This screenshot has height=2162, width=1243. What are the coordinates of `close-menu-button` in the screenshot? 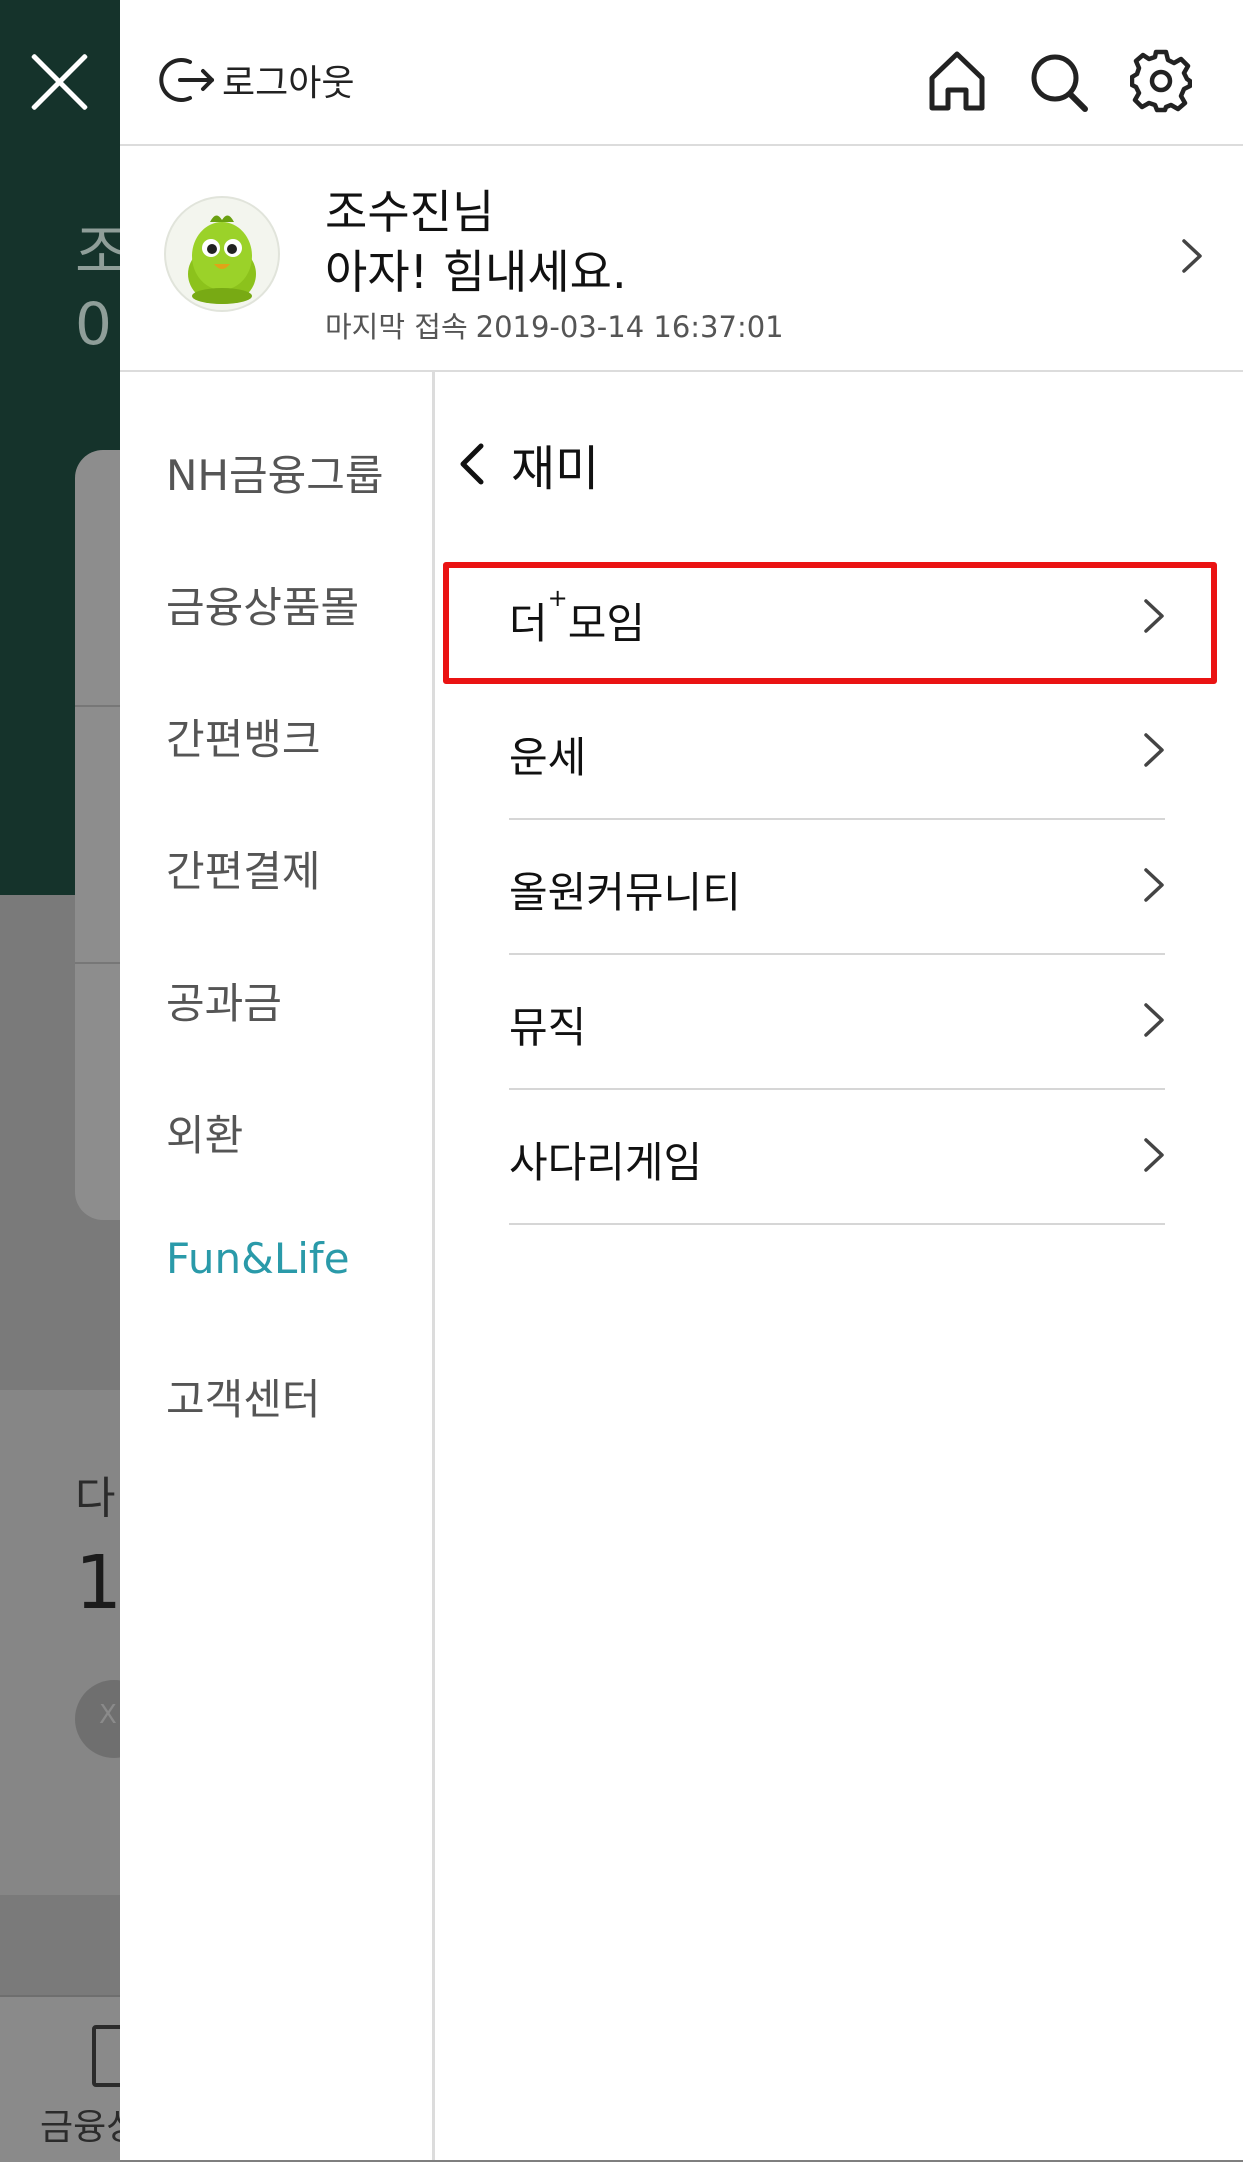 It's located at (60, 82).